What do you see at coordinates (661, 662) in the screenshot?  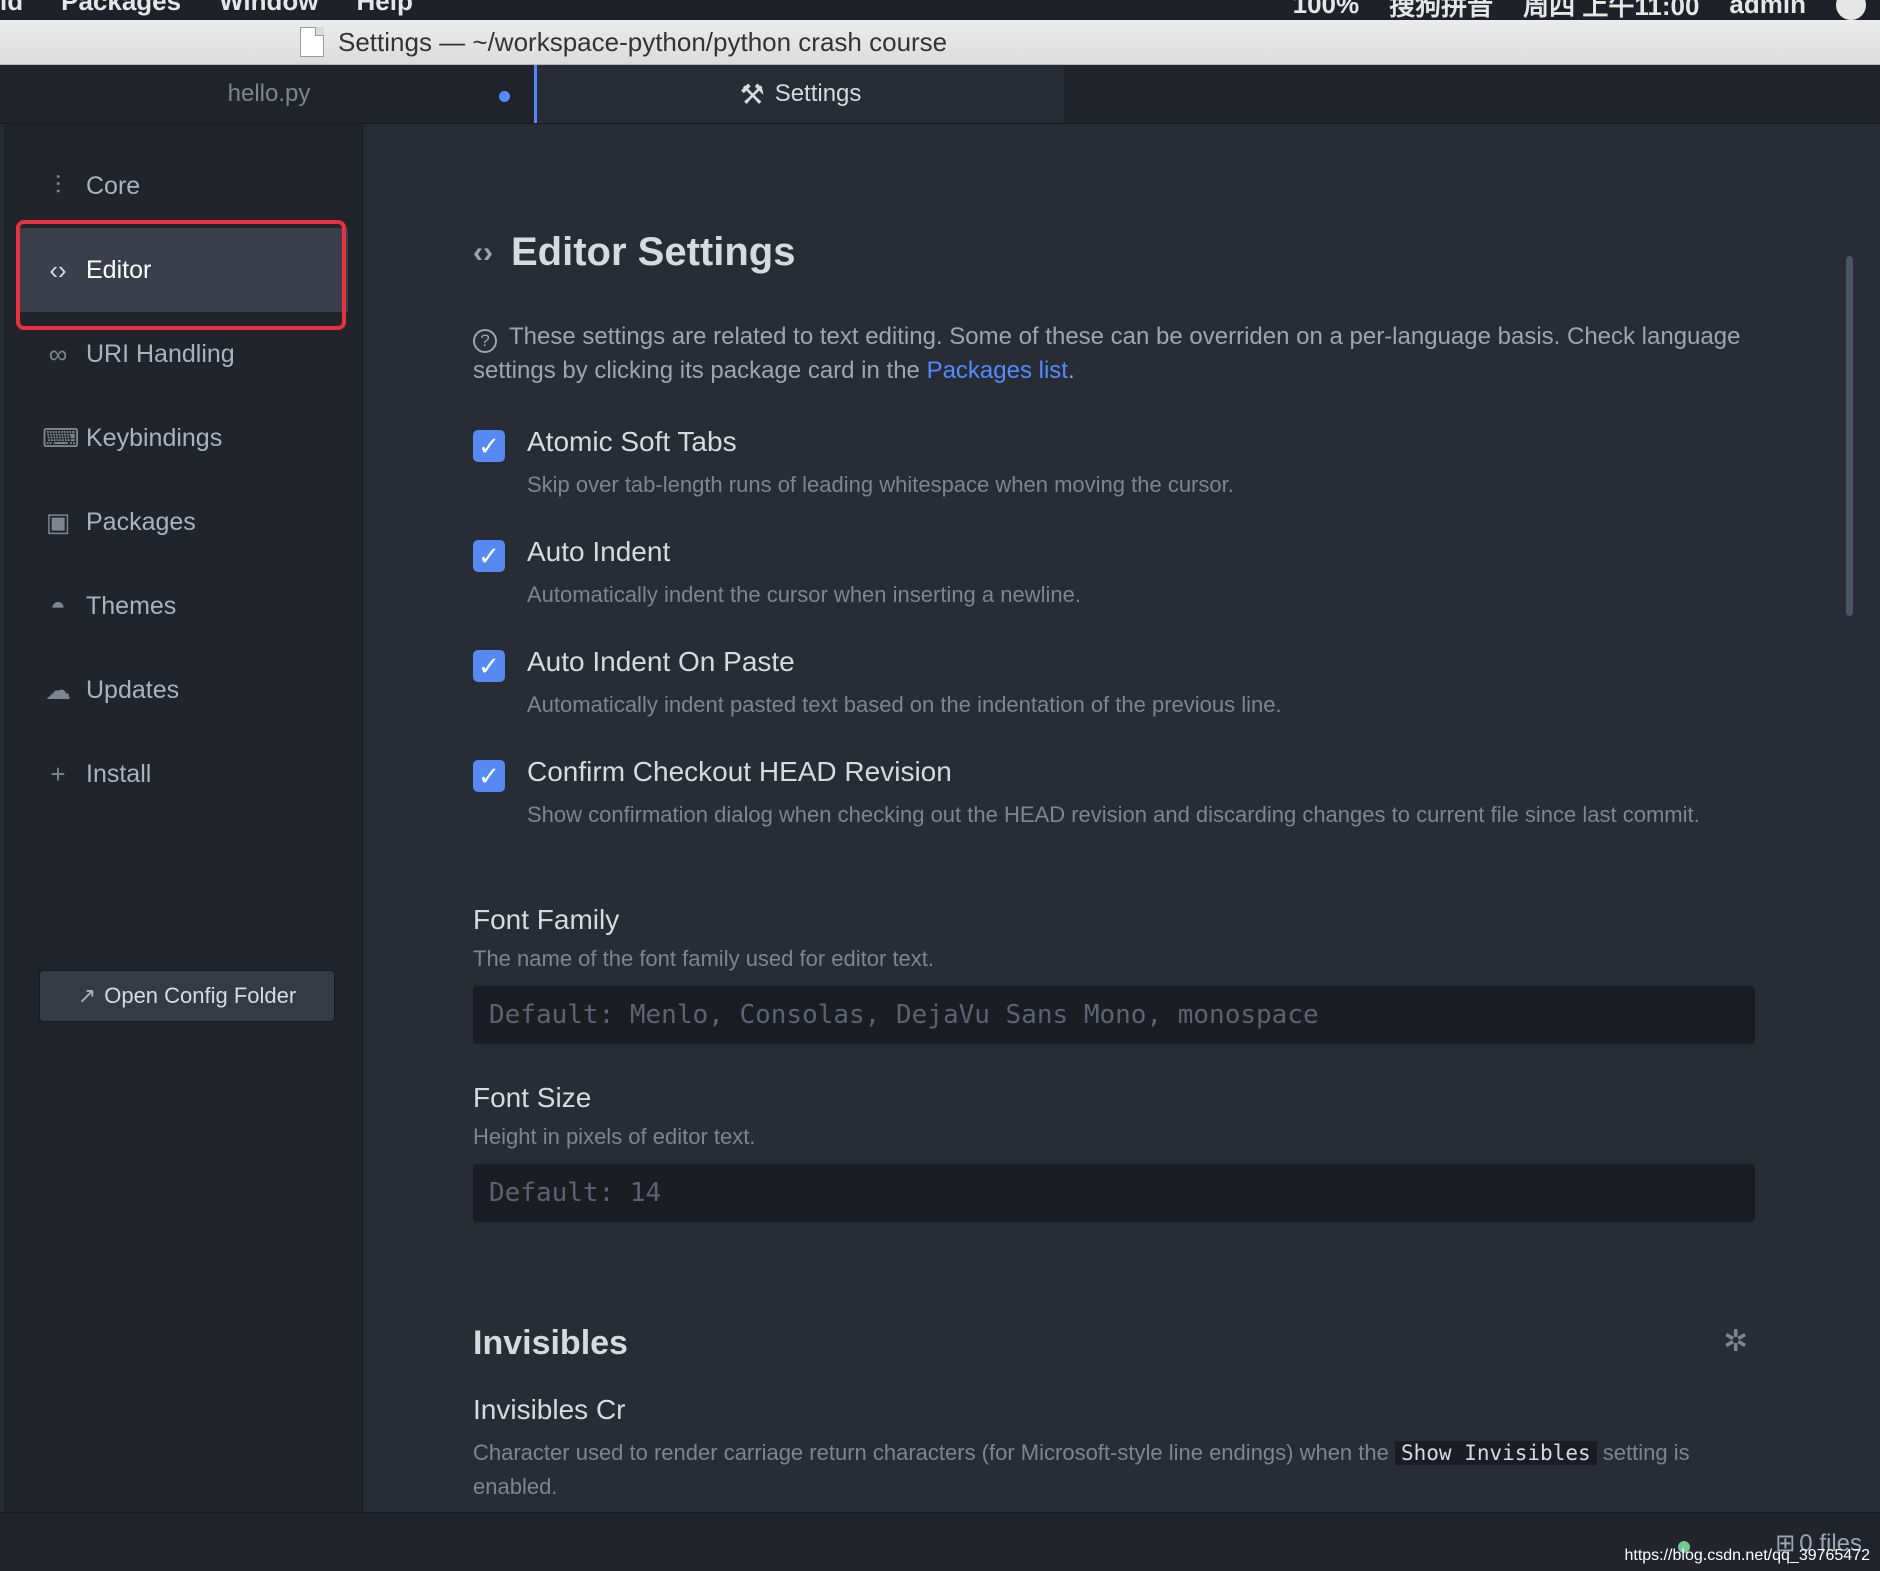 I see `setting-label: Auto Indent On Paste` at bounding box center [661, 662].